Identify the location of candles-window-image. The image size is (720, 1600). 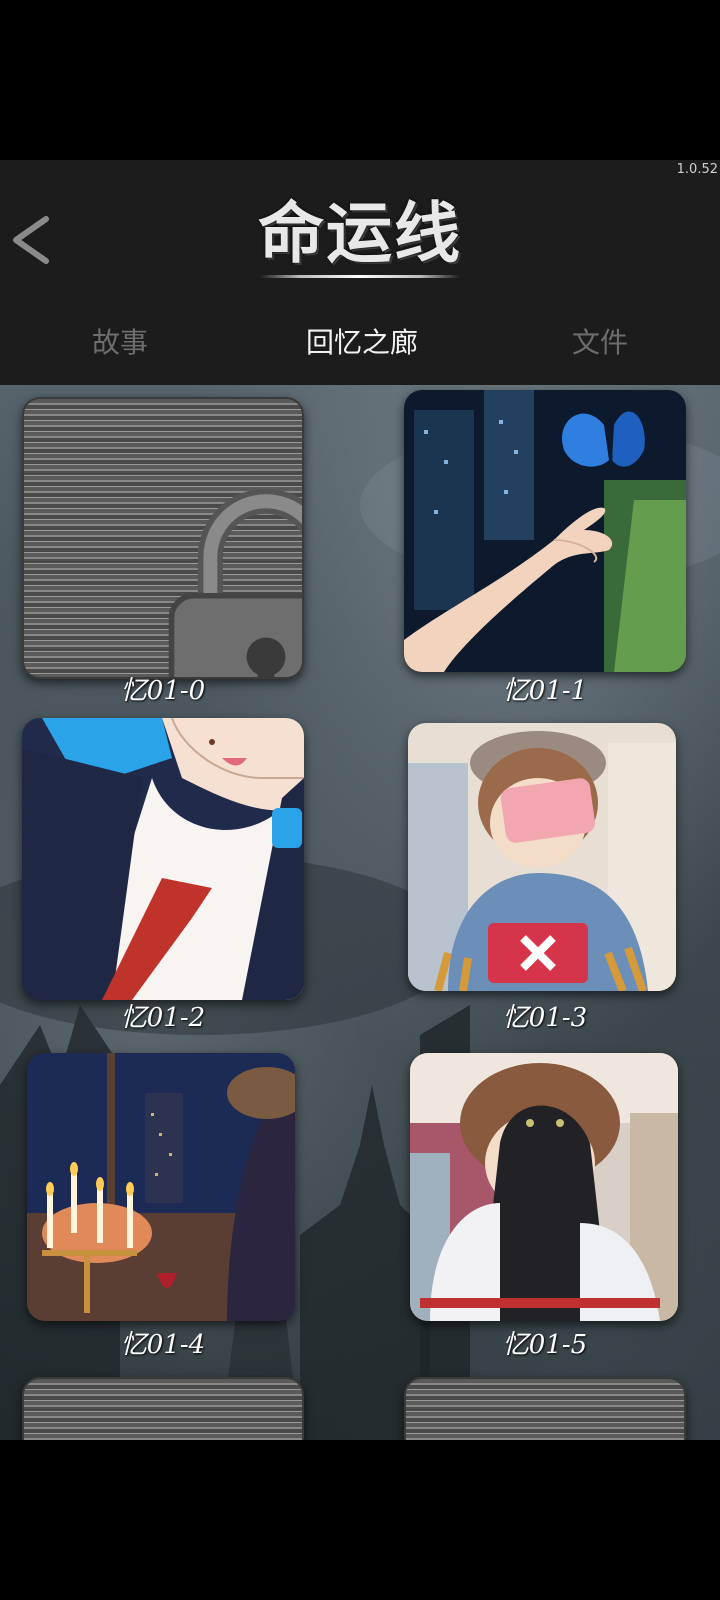
(161, 1187).